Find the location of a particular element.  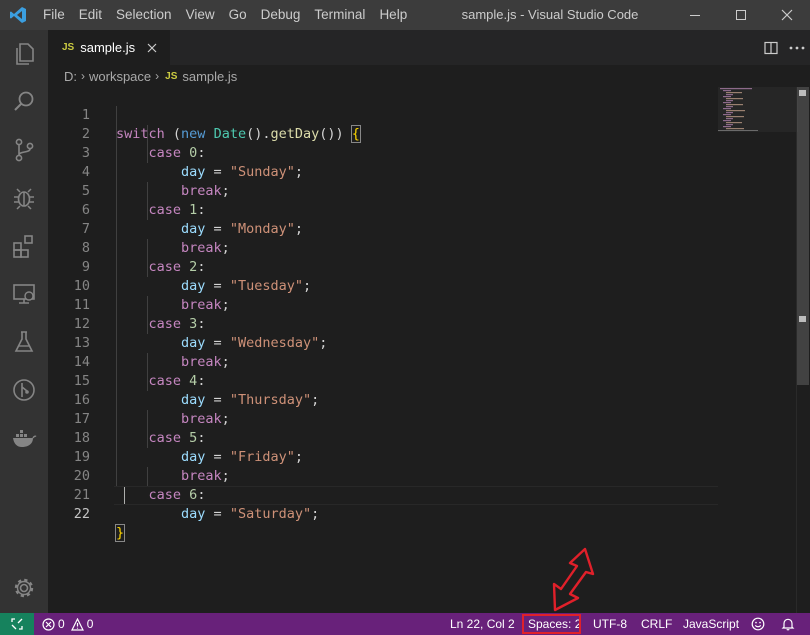

tab-close-button is located at coordinates (152, 48).